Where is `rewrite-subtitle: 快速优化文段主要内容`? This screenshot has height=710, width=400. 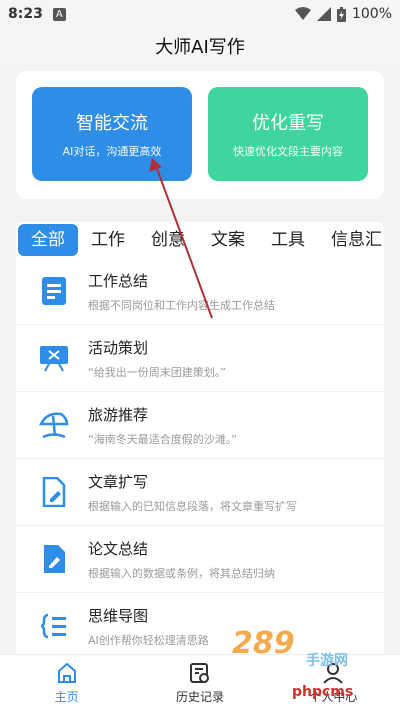
rewrite-subtitle: 快速优化文段主要内容 is located at coordinates (288, 151).